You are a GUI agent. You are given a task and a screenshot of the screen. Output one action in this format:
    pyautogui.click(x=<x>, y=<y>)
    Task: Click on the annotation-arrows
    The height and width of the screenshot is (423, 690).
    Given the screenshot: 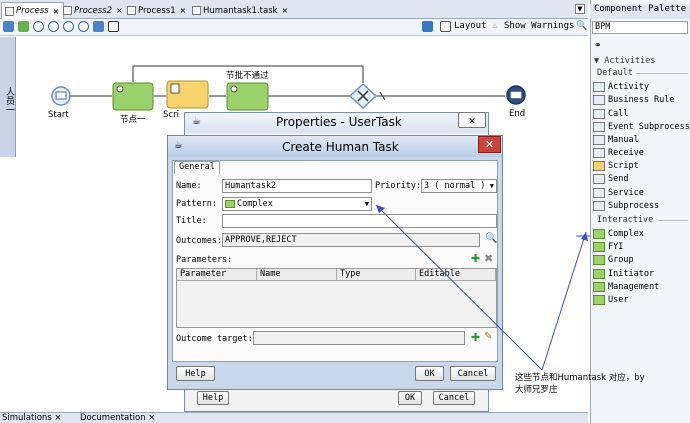 What is the action you would take?
    pyautogui.click(x=482, y=287)
    